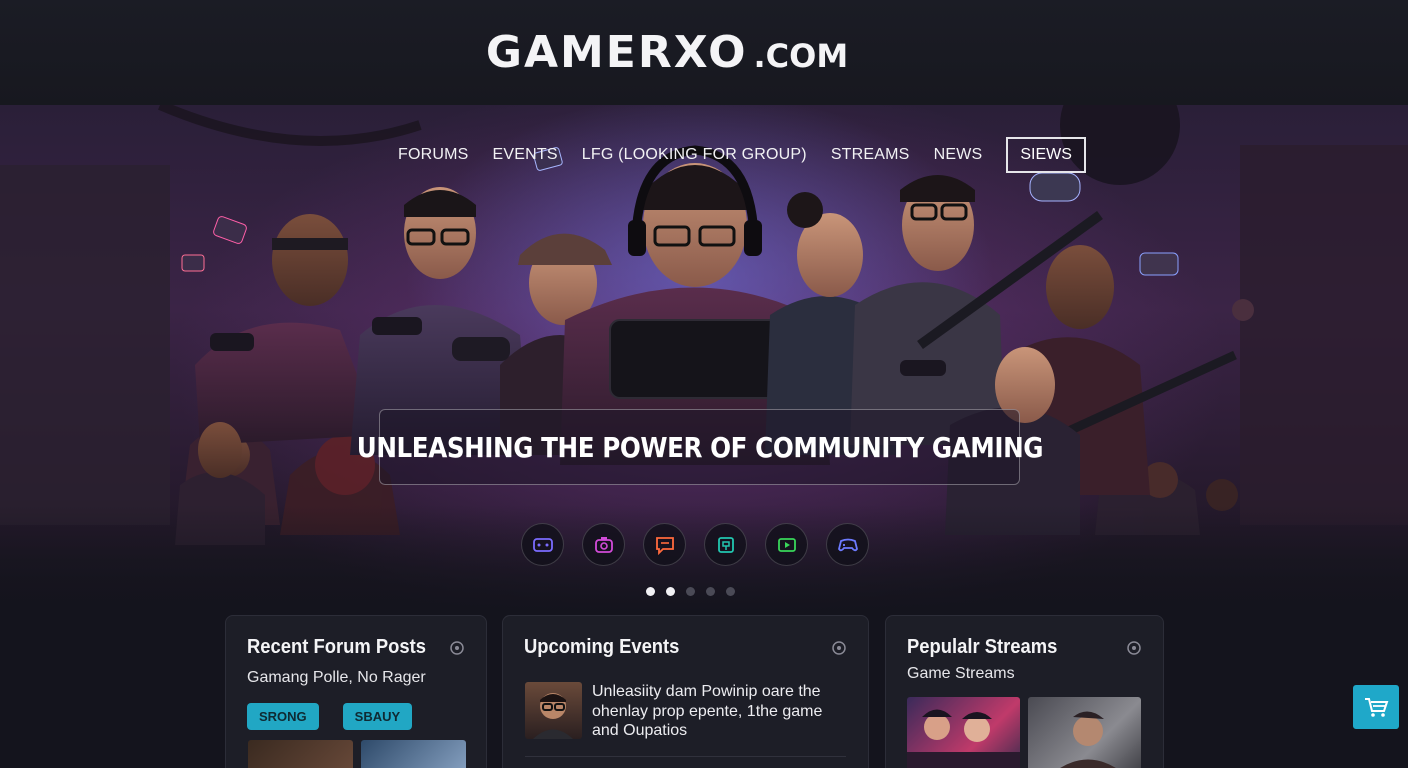 Image resolution: width=1408 pixels, height=768 pixels. Describe the element at coordinates (525, 155) in the screenshot. I see `nav-events: EVENTS` at that location.